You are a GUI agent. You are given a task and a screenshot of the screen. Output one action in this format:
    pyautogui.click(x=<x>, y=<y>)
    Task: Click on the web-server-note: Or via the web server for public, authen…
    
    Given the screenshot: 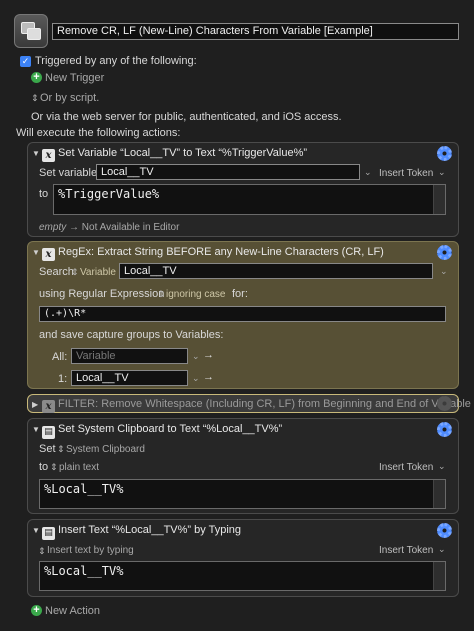 What is the action you would take?
    pyautogui.click(x=186, y=117)
    